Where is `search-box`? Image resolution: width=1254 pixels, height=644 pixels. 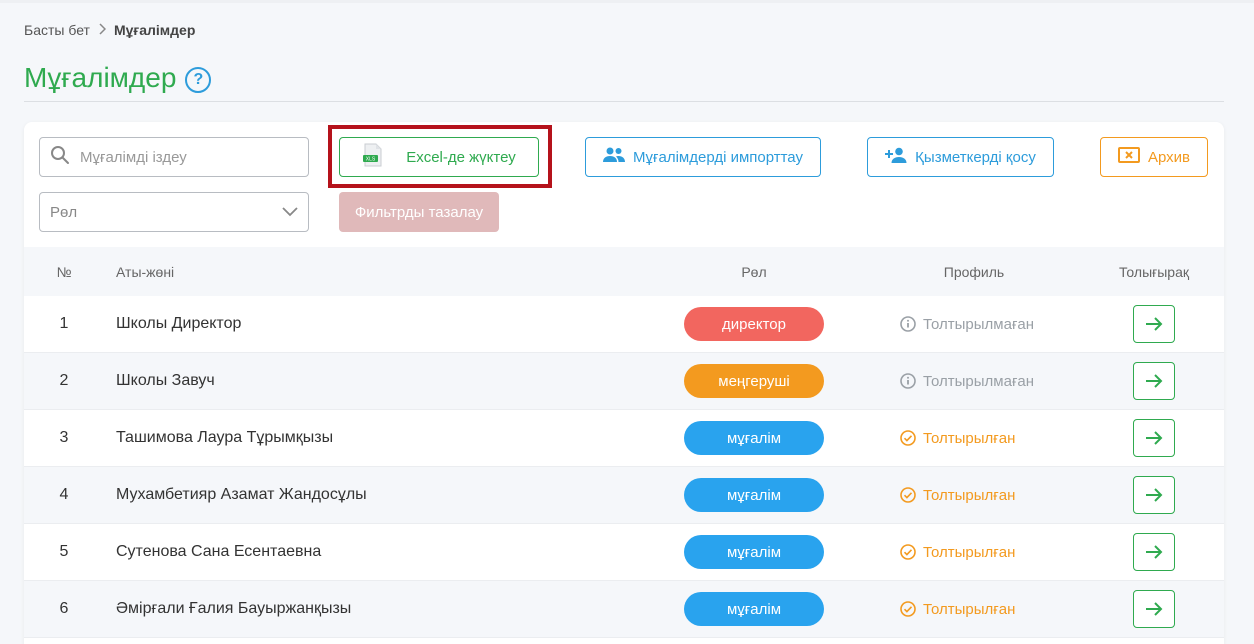 search-box is located at coordinates (174, 157).